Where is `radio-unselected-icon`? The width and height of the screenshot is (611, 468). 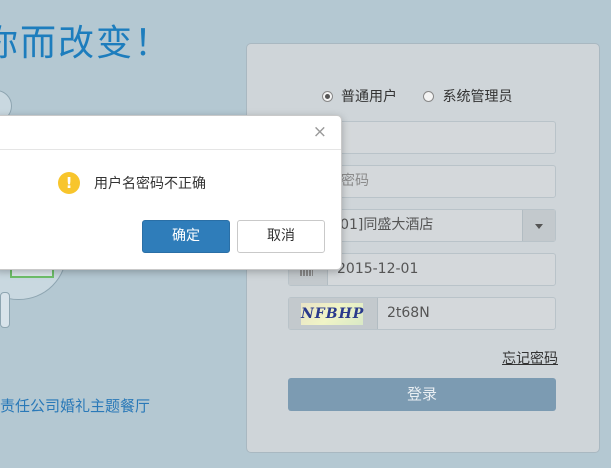 radio-unselected-icon is located at coordinates (429, 96).